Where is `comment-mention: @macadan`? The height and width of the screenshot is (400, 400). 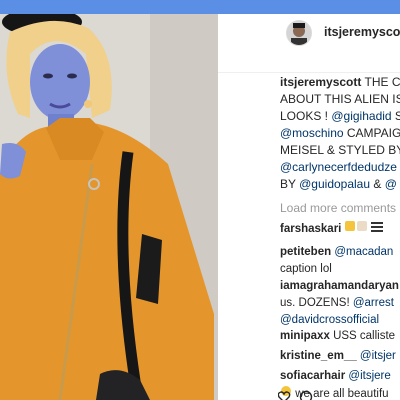 comment-mention: @macadan is located at coordinates (363, 252).